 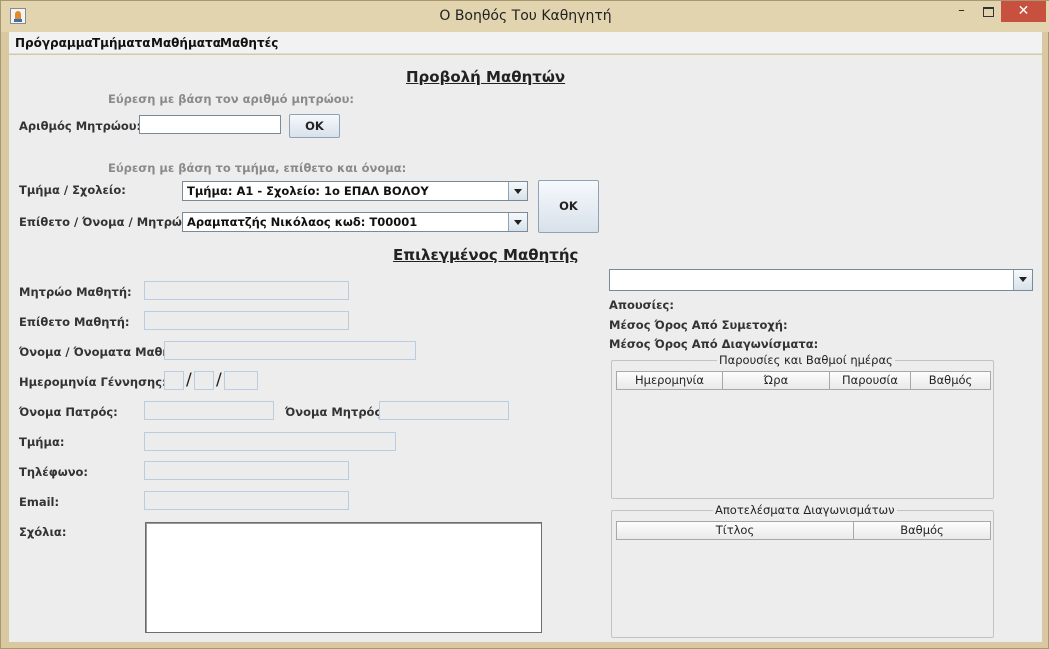 What do you see at coordinates (302, 222) in the screenshot?
I see `student-select-value: Αραμπατζής Νικόλαος κωδ: Τ00001` at bounding box center [302, 222].